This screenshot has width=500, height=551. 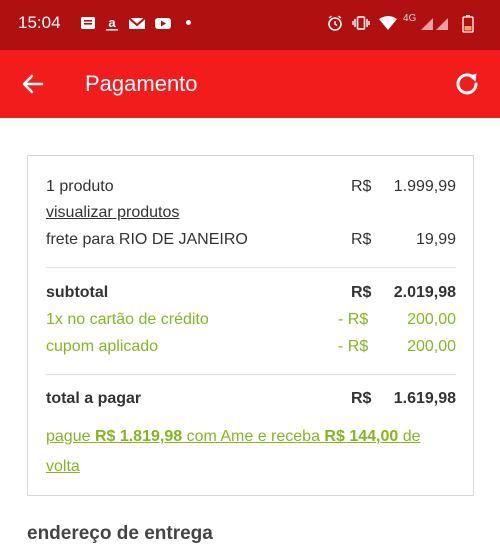 I want to click on products-currency: R$, so click(x=361, y=186).